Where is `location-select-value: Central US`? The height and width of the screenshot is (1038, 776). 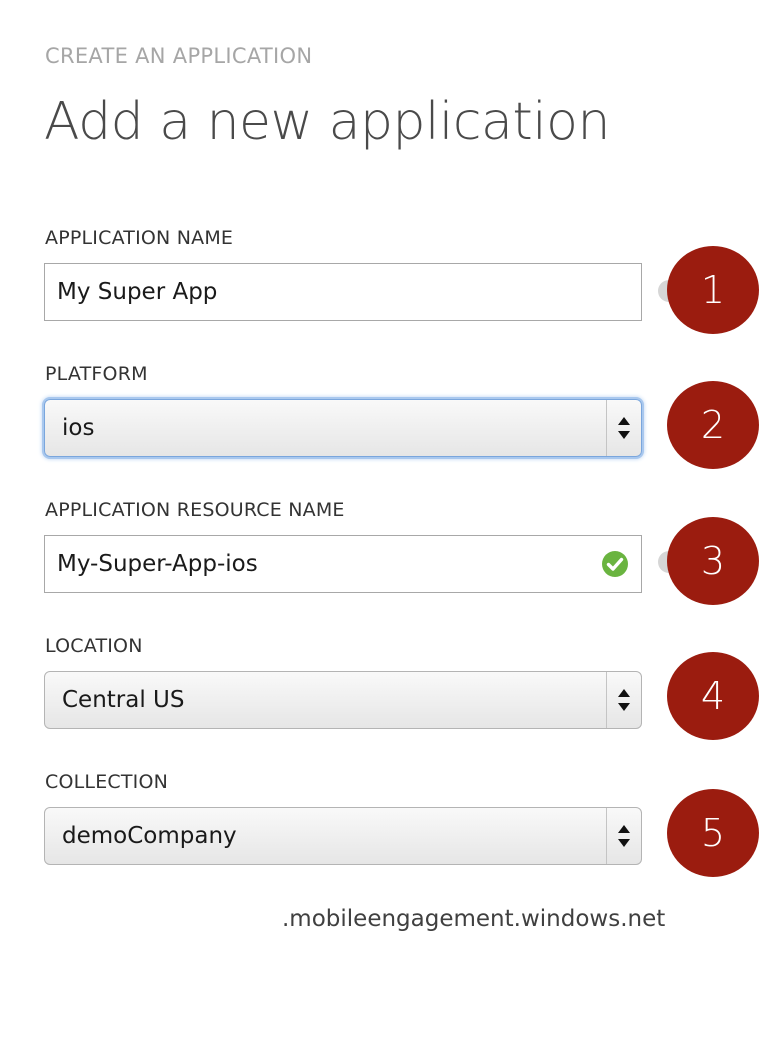 location-select-value: Central US is located at coordinates (123, 700).